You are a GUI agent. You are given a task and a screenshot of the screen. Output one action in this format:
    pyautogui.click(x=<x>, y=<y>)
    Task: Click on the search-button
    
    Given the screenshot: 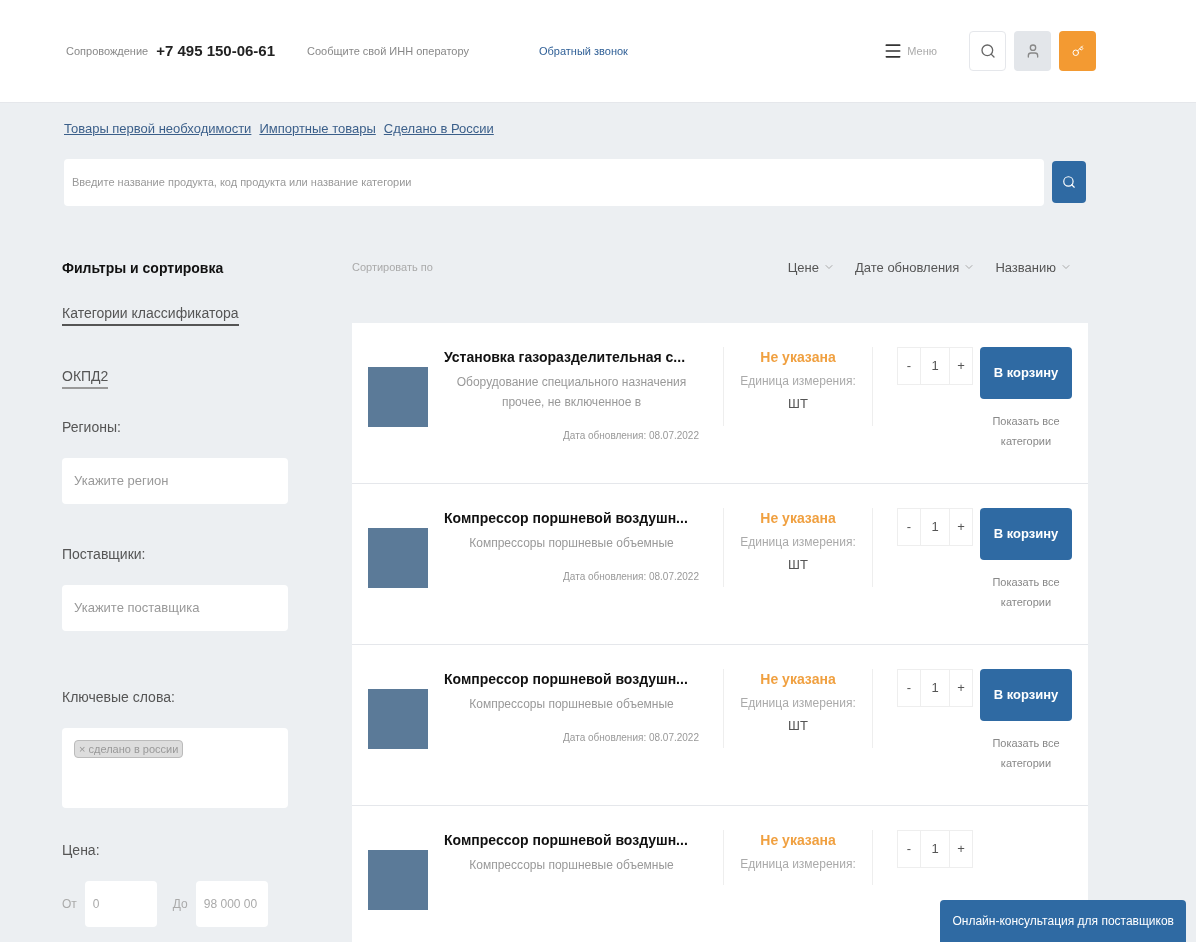 What is the action you would take?
    pyautogui.click(x=987, y=51)
    